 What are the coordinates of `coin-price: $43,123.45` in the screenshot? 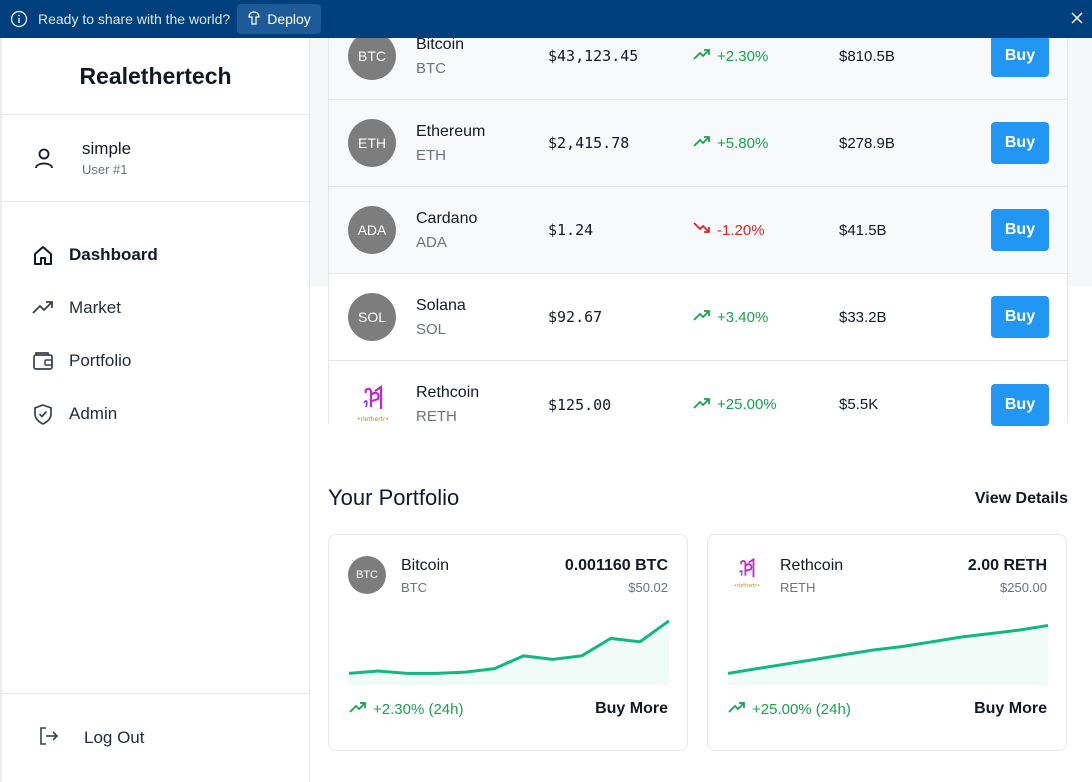 It's located at (593, 56).